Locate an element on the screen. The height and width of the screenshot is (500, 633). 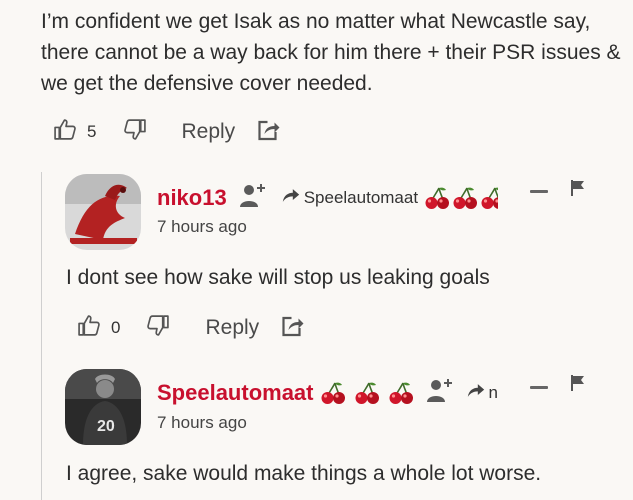
like-count: 0 is located at coordinates (116, 327).